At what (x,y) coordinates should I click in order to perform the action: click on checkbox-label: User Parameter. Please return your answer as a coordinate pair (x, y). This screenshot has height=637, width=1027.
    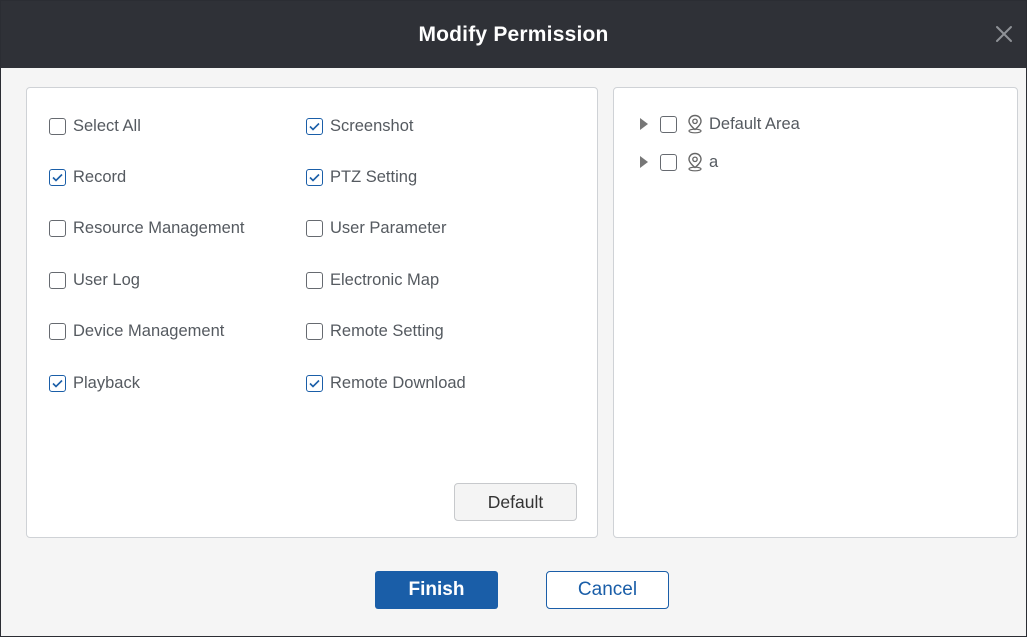
    Looking at the image, I should click on (388, 227).